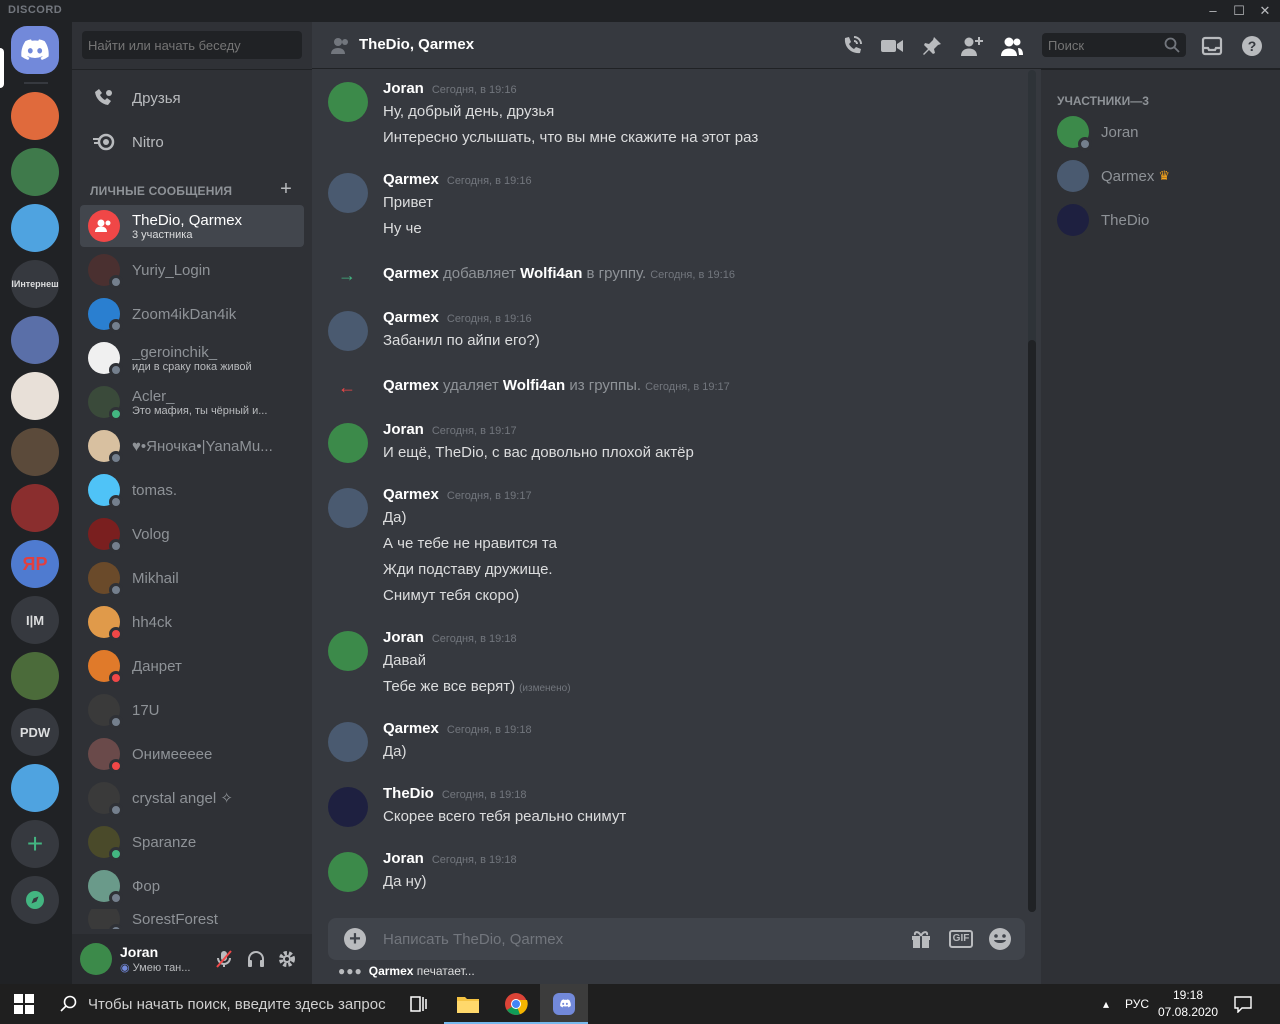 Image resolution: width=1280 pixels, height=1024 pixels. What do you see at coordinates (35, 900) in the screenshot?
I see `explore-button` at bounding box center [35, 900].